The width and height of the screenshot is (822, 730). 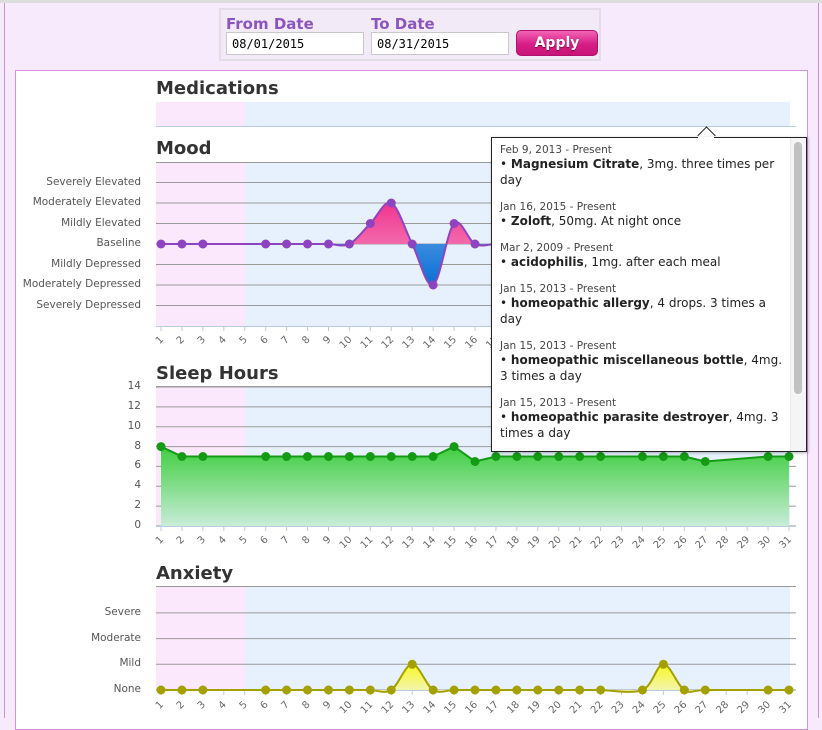 What do you see at coordinates (450, 707) in the screenshot?
I see `anxiety-x-tick-label: 15` at bounding box center [450, 707].